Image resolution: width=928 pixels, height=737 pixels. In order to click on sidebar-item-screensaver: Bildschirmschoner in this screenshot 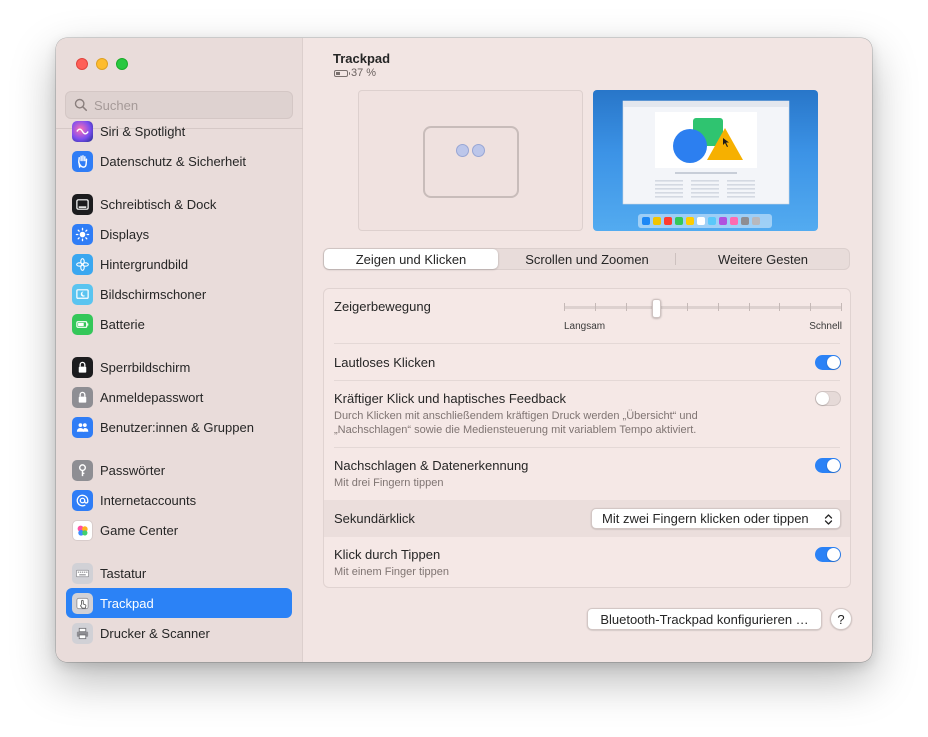, I will do `click(179, 294)`.